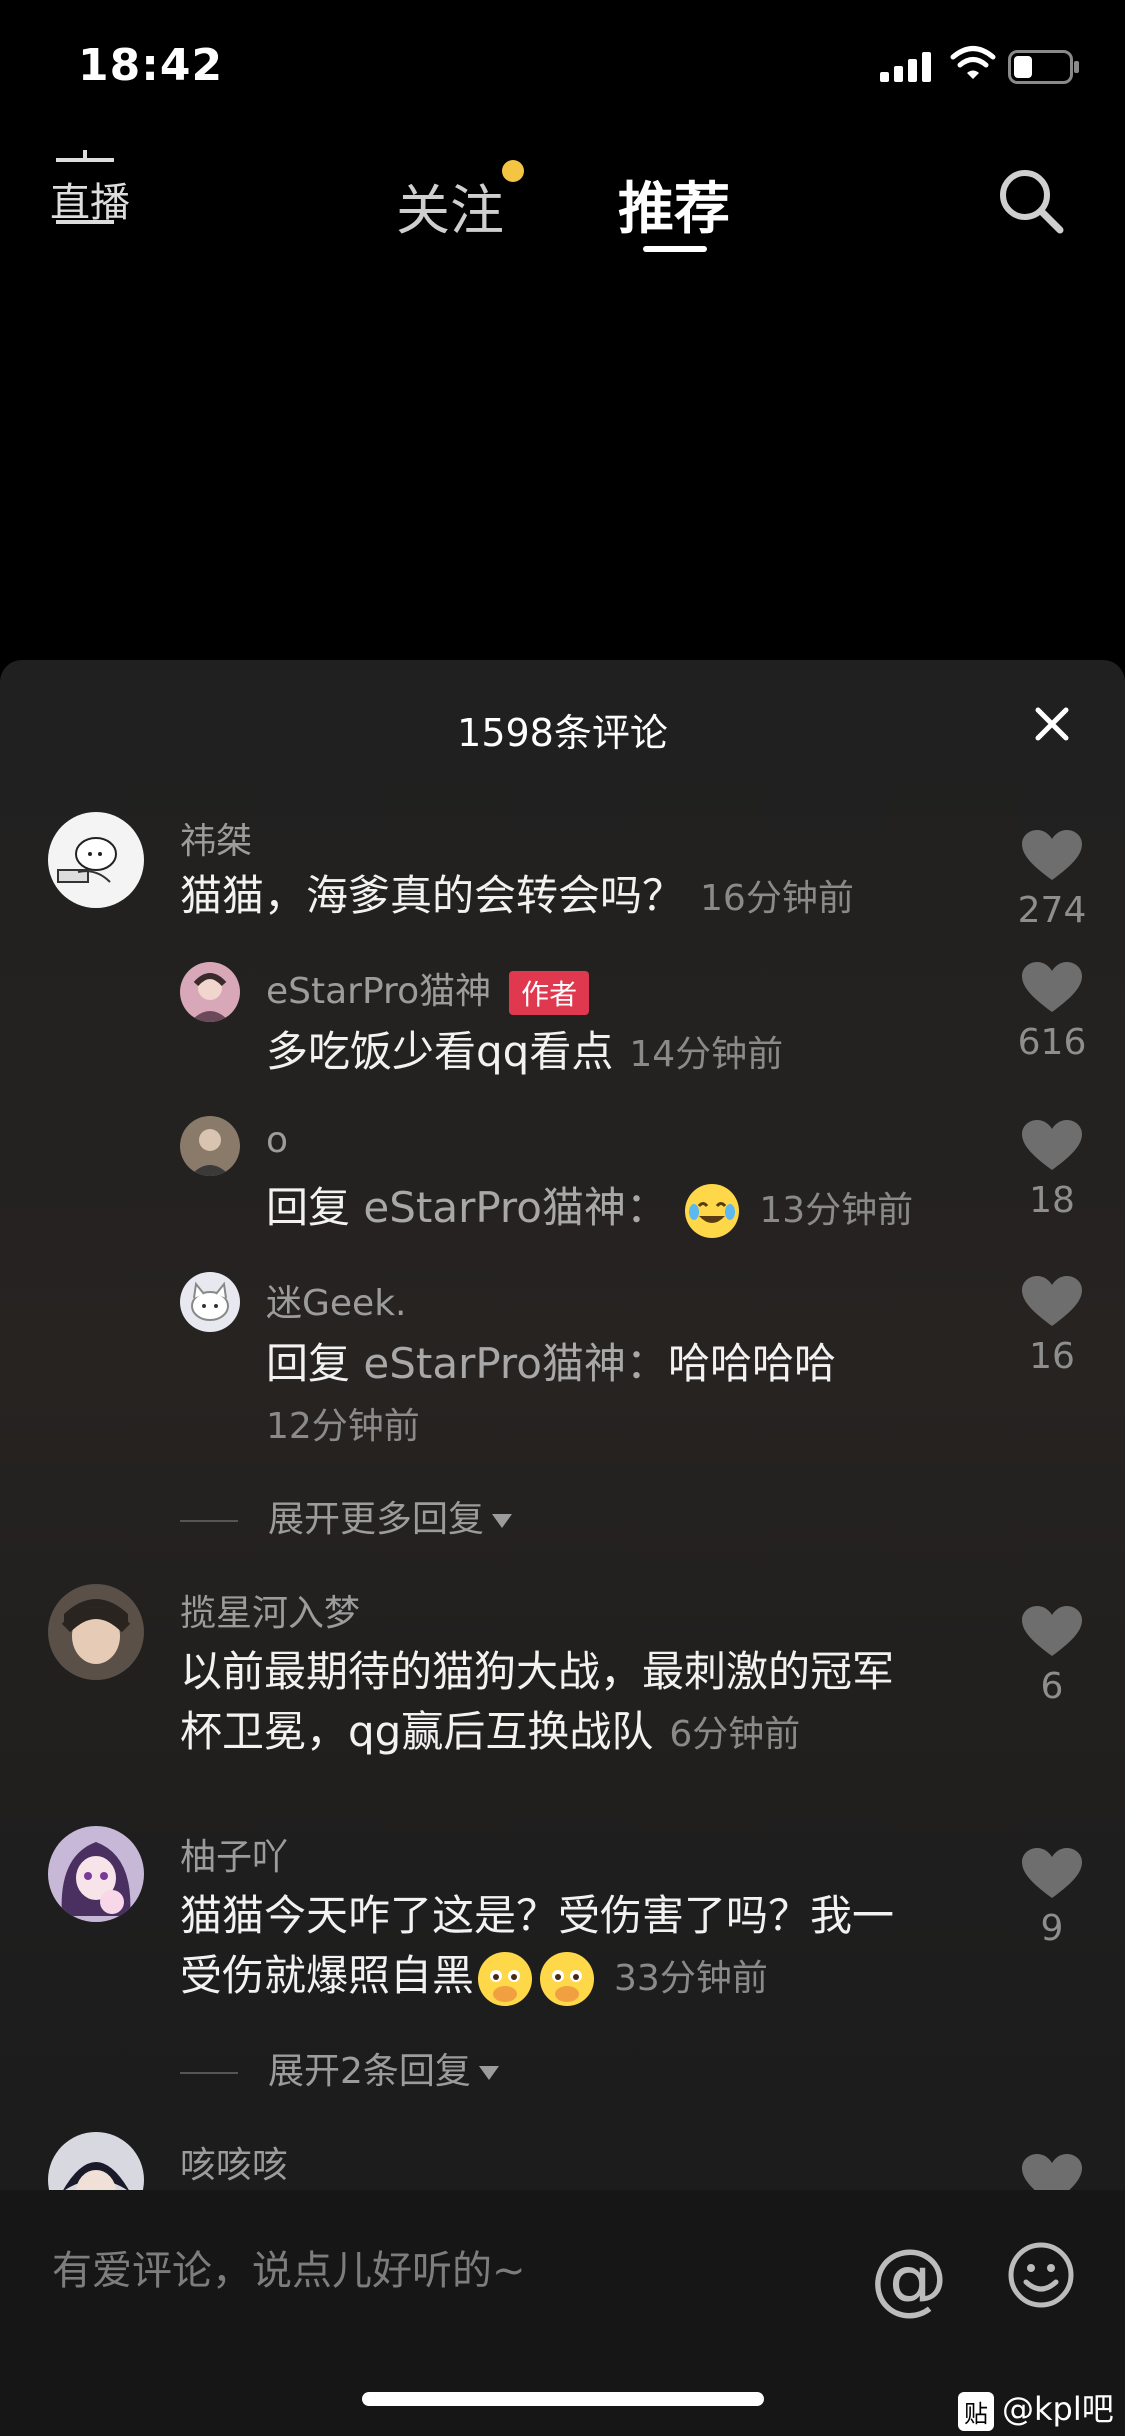 The width and height of the screenshot is (1125, 2436). I want to click on comment-username: 揽星河入梦, so click(270, 1610).